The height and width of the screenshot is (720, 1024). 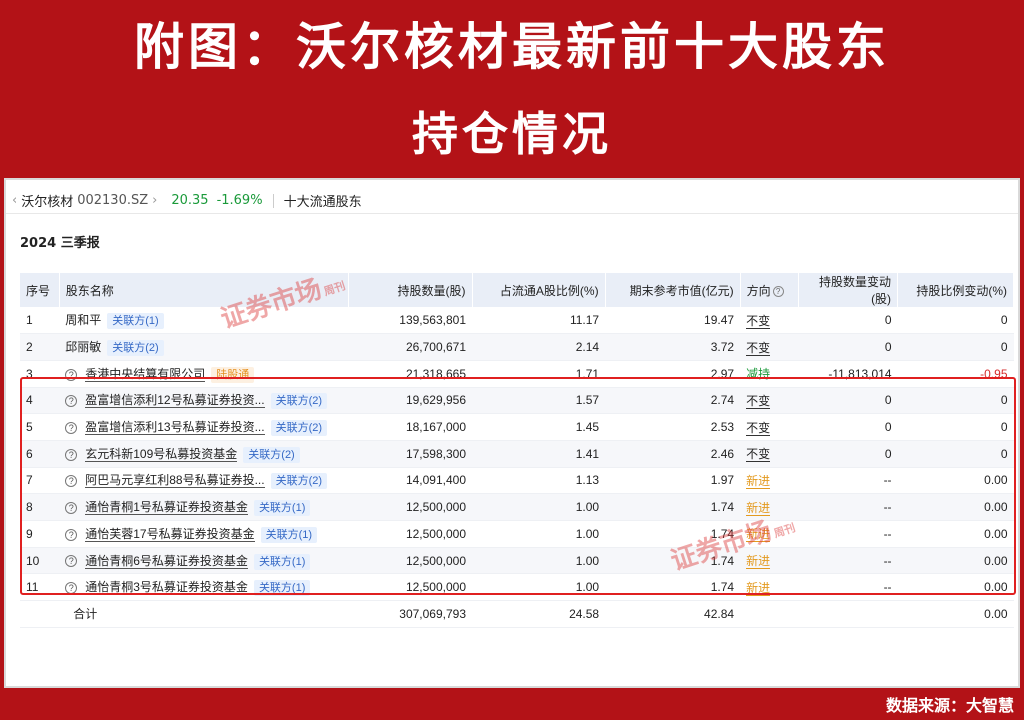 I want to click on cell-market-value: 19.47, so click(x=673, y=321).